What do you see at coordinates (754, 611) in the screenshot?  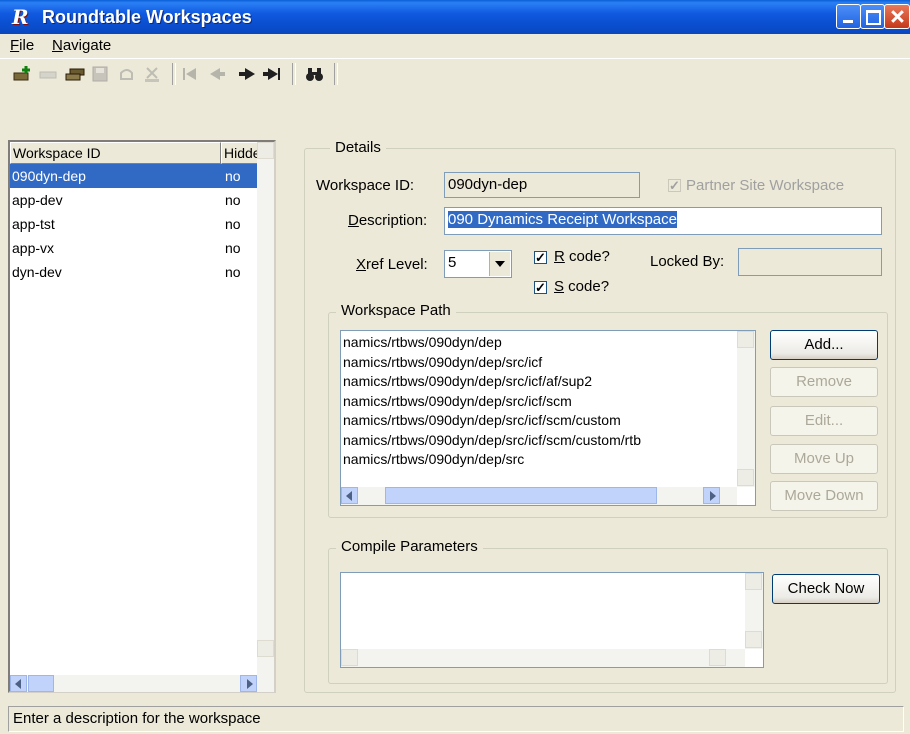 I see `compile-vertical-scrollbar` at bounding box center [754, 611].